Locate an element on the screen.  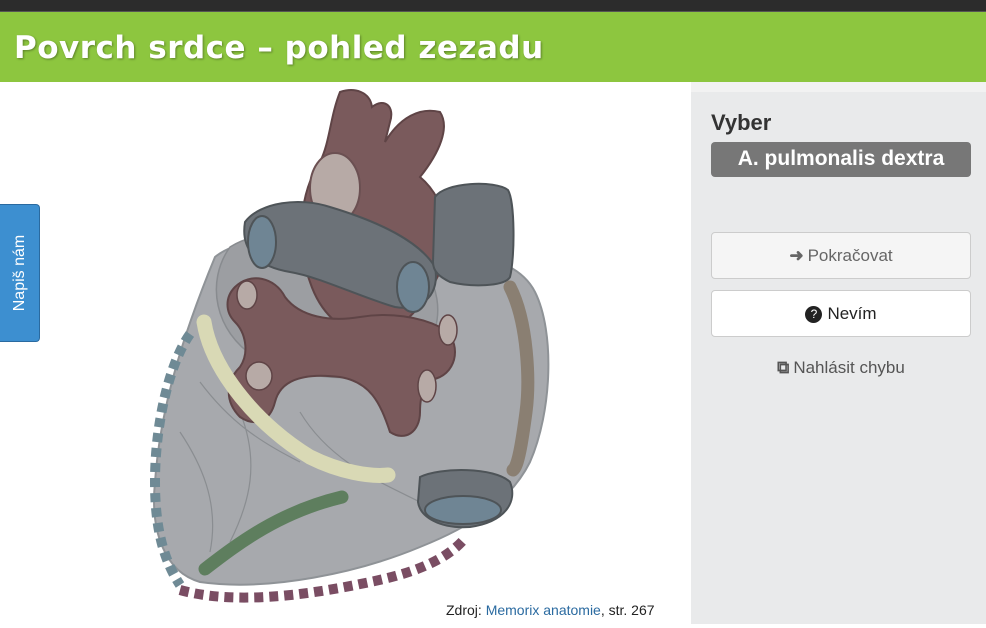
left-pulmonary-vessel is located at coordinates (473, 234).